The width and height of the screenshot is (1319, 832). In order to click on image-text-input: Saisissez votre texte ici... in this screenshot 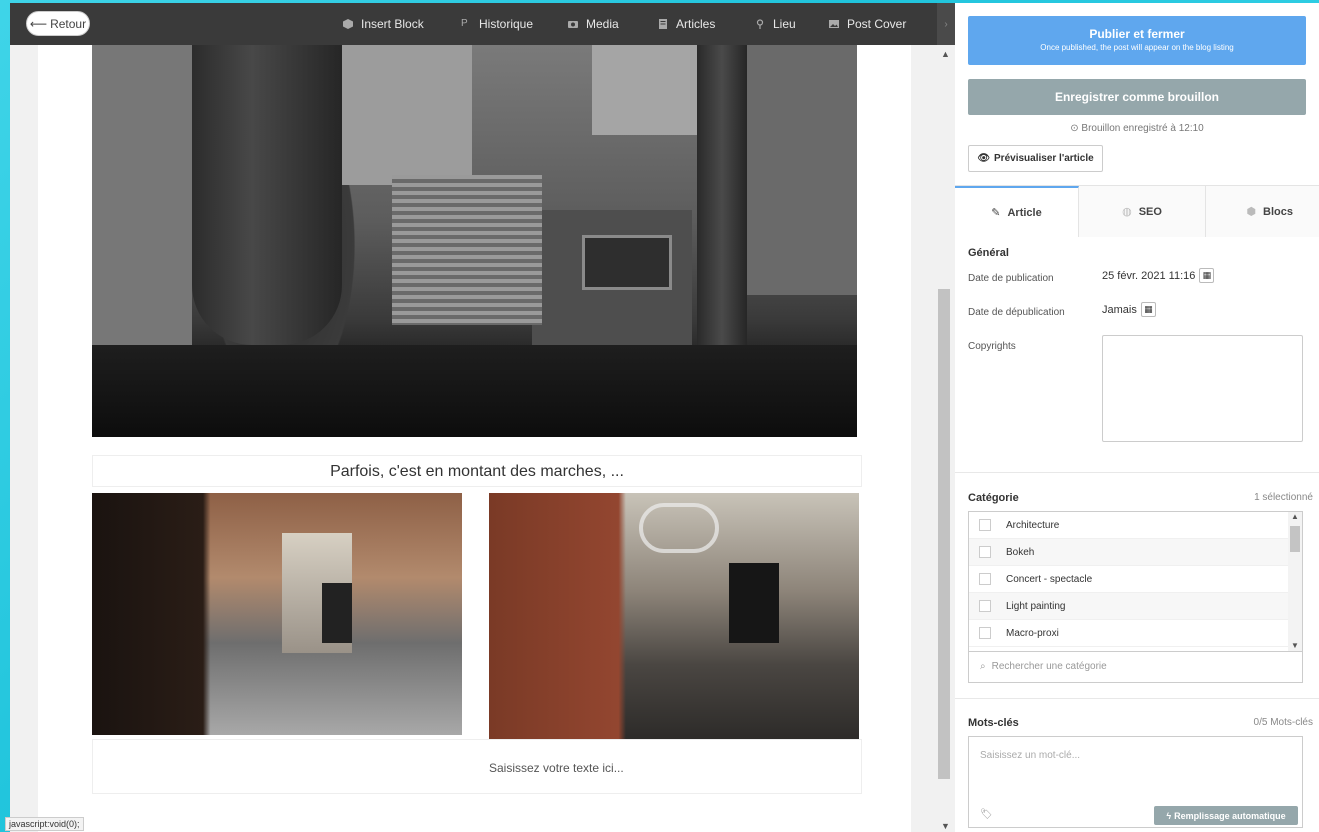, I will do `click(556, 768)`.